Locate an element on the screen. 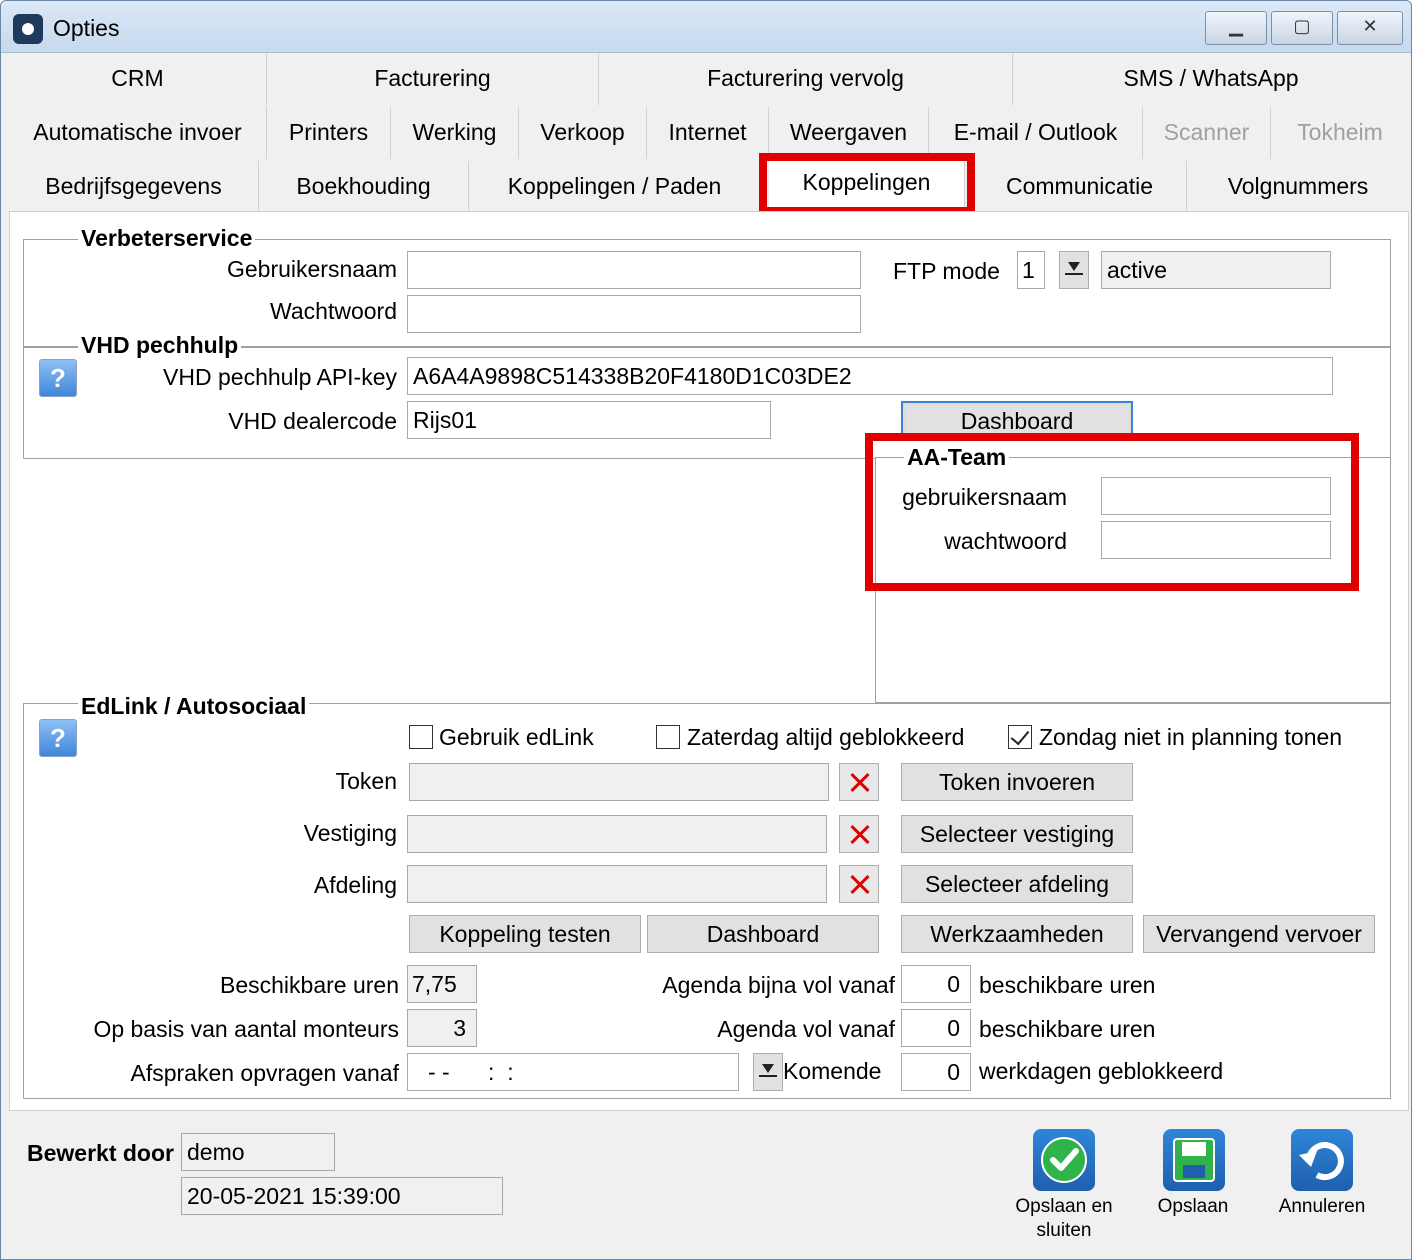  edlink-title: EdLink / Autosociaal is located at coordinates (194, 706).